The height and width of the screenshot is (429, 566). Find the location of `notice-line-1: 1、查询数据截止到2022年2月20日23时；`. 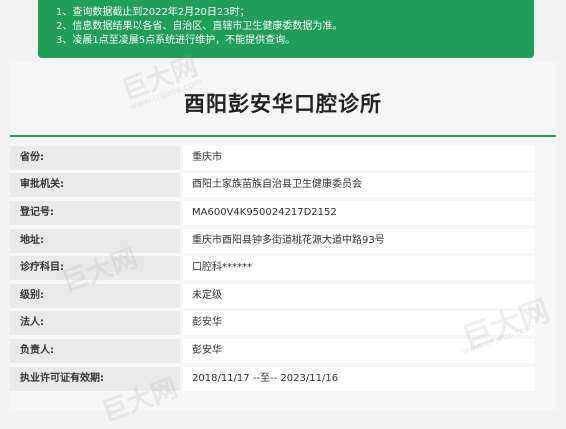

notice-line-1: 1、查询数据截止到2022年2月20日23时； is located at coordinates (153, 12).